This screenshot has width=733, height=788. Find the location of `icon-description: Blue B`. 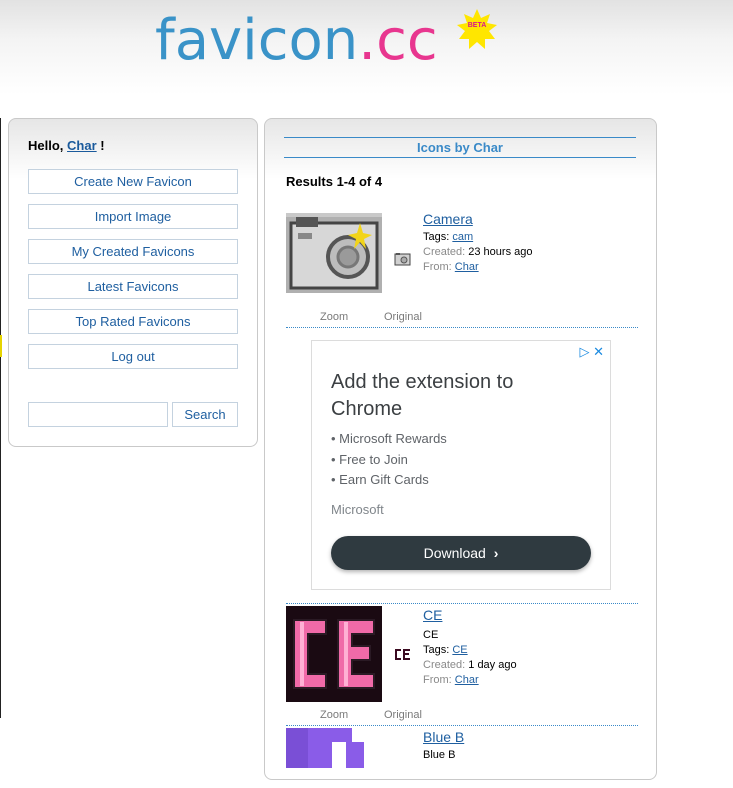

icon-description: Blue B is located at coordinates (439, 755).